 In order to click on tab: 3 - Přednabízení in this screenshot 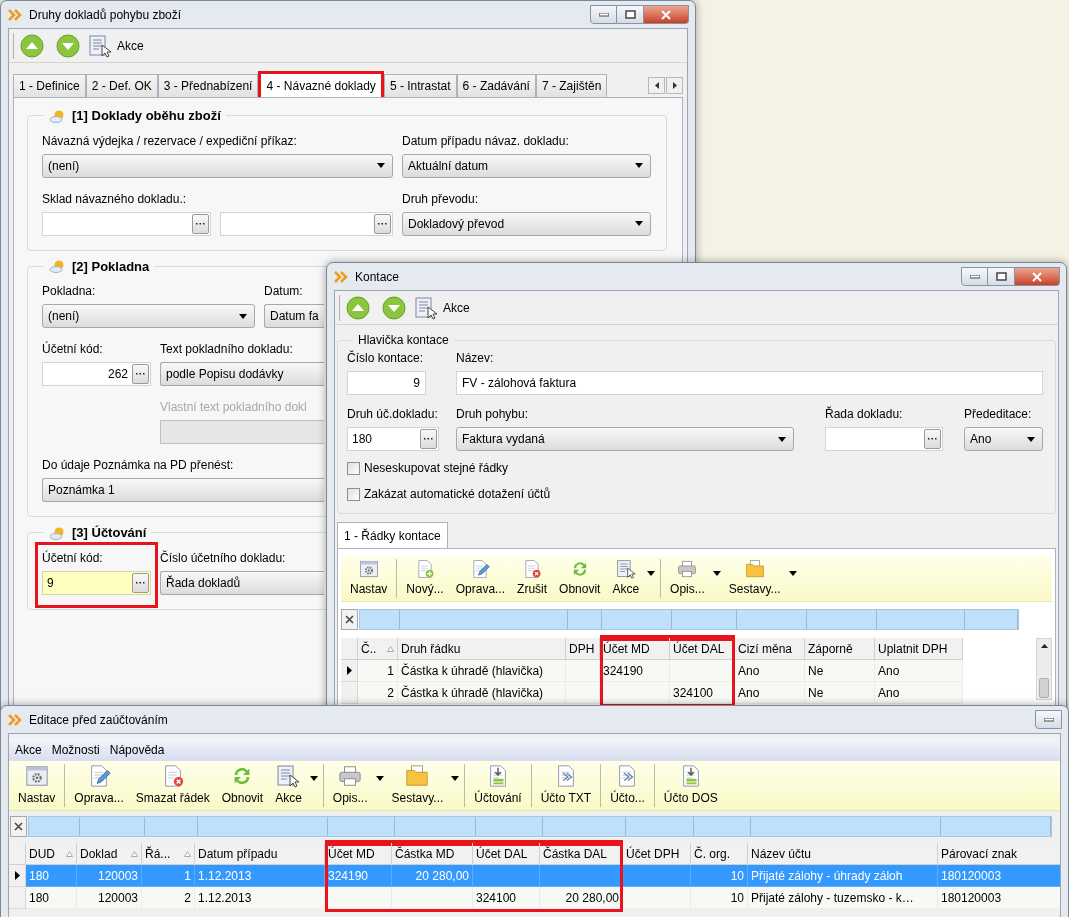, I will do `click(208, 85)`.